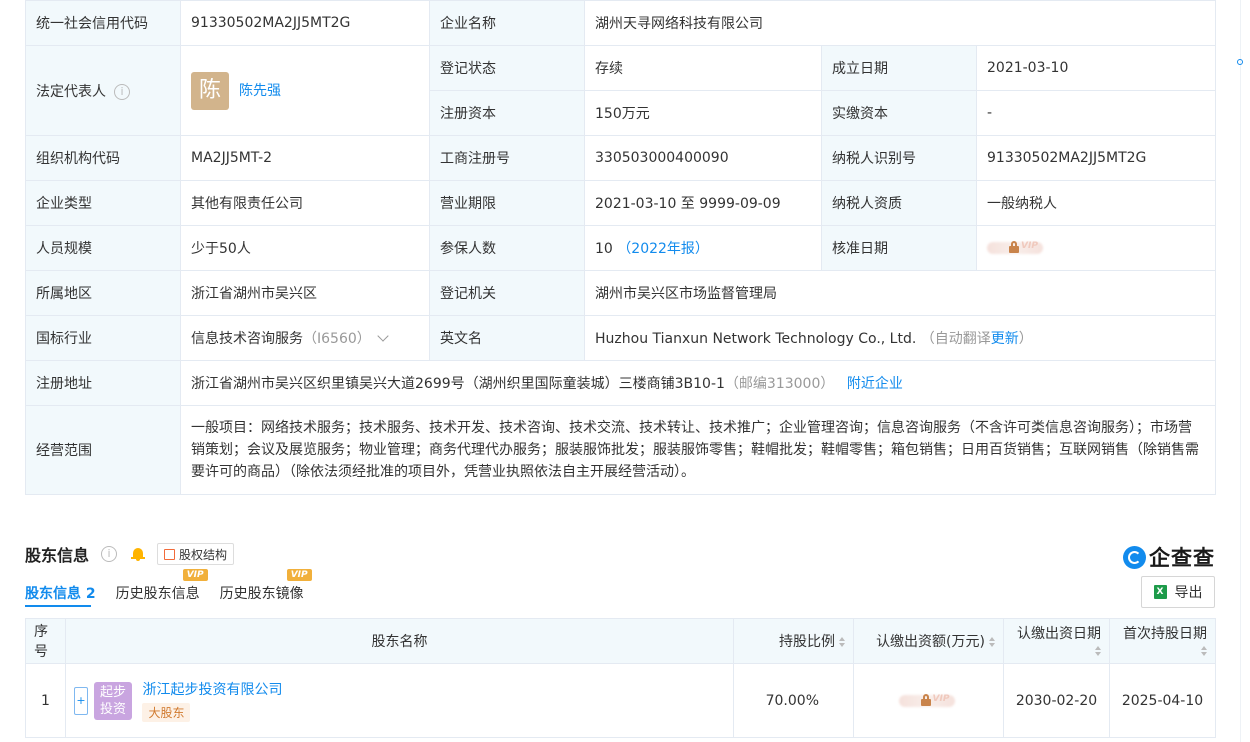 This screenshot has width=1250, height=742. What do you see at coordinates (604, 249) in the screenshot?
I see `insured-value: 10` at bounding box center [604, 249].